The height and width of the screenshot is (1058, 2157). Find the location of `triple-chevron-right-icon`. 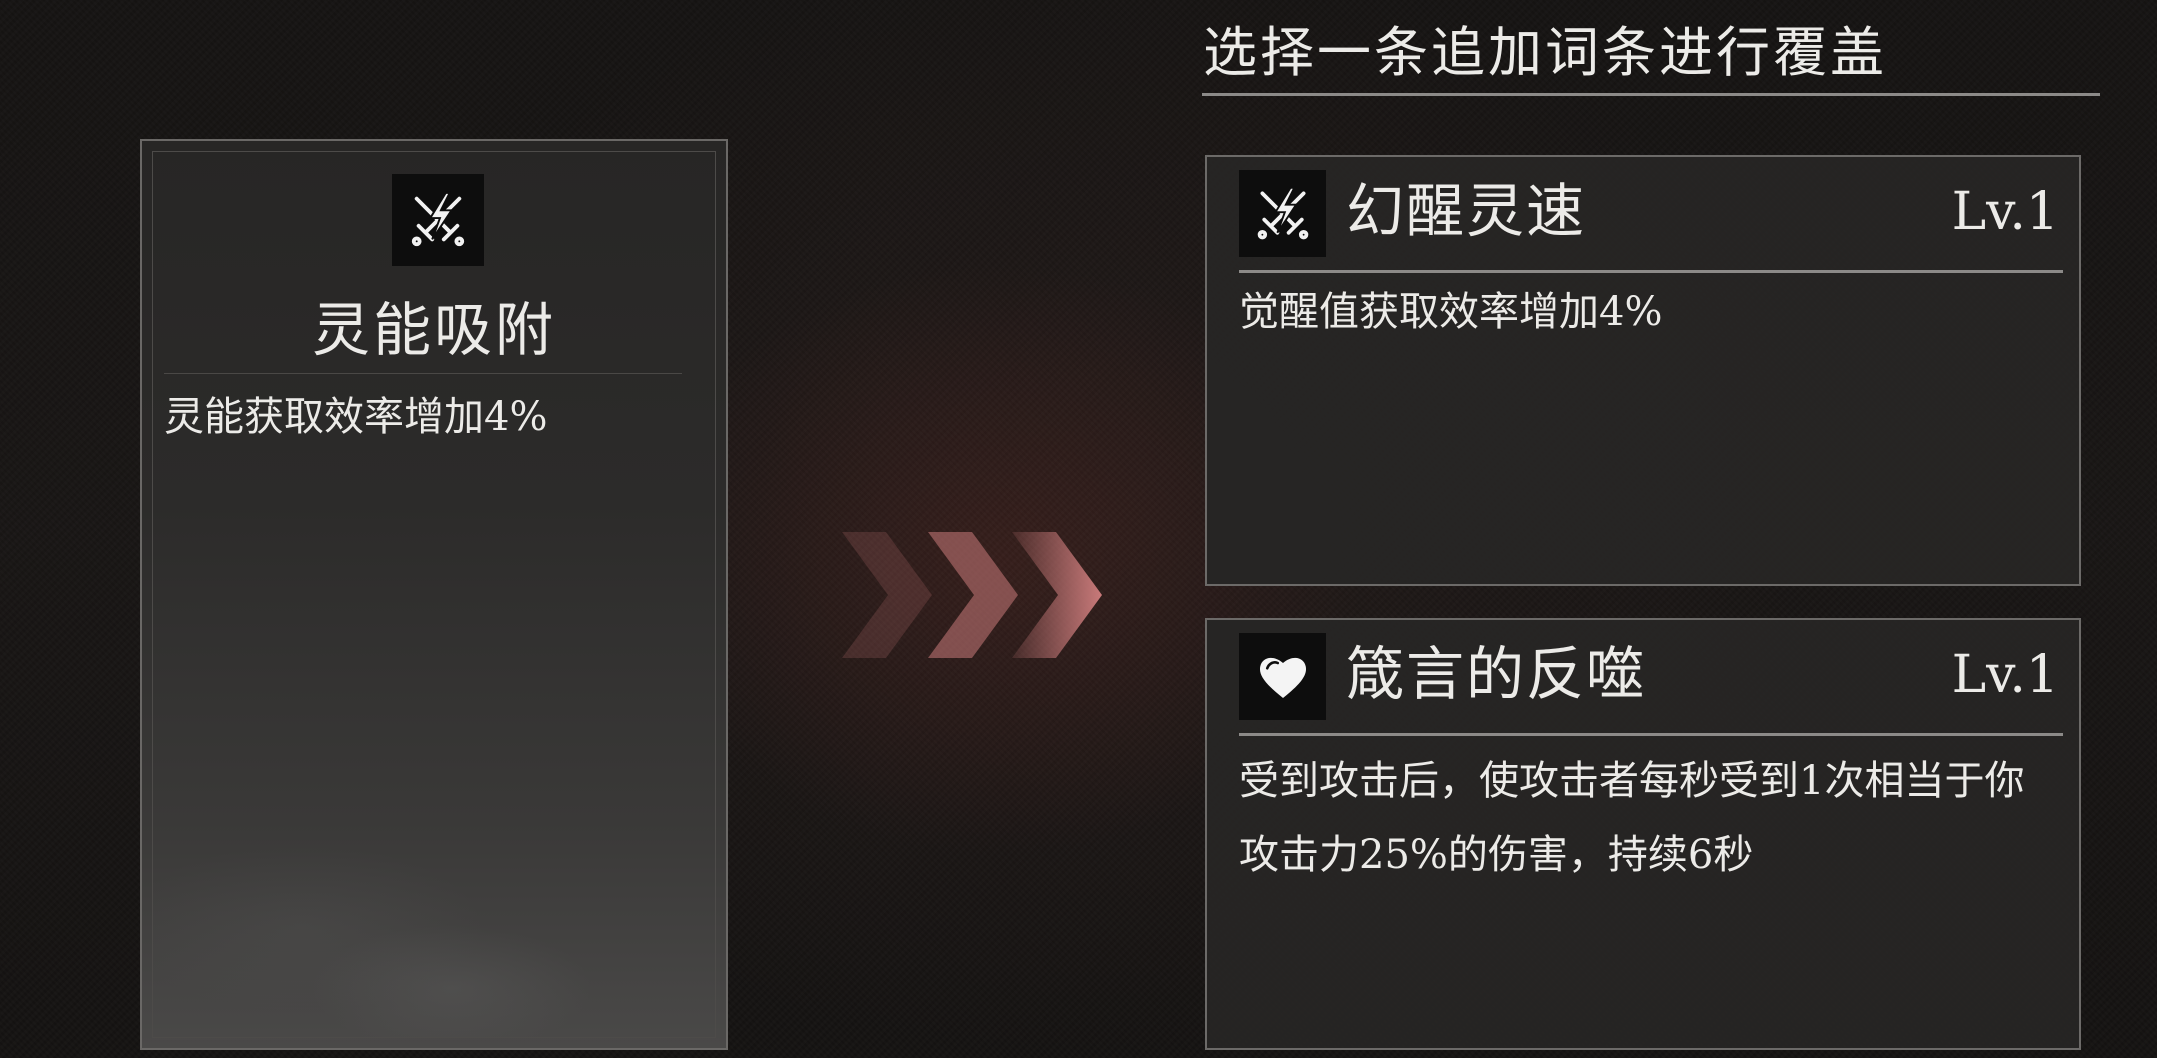

triple-chevron-right-icon is located at coordinates (975, 595).